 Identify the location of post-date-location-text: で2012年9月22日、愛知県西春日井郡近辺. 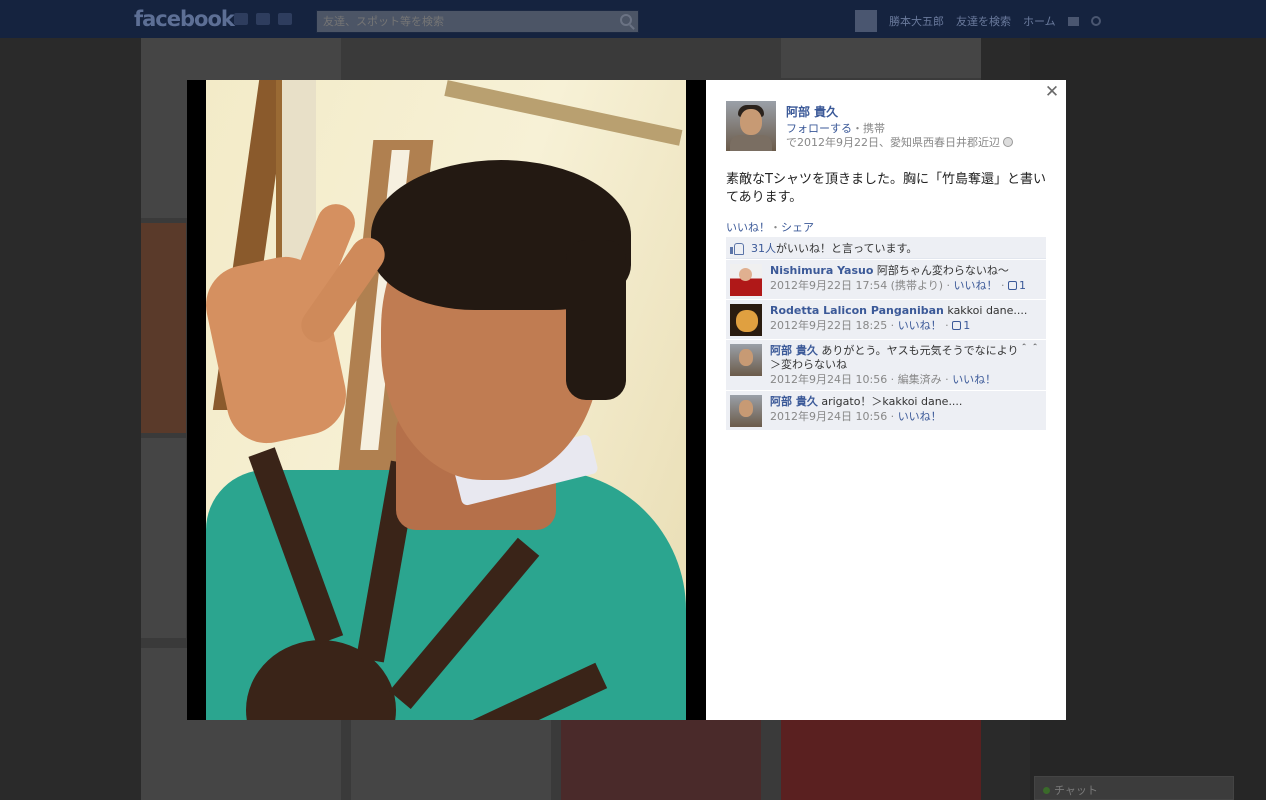
(893, 142).